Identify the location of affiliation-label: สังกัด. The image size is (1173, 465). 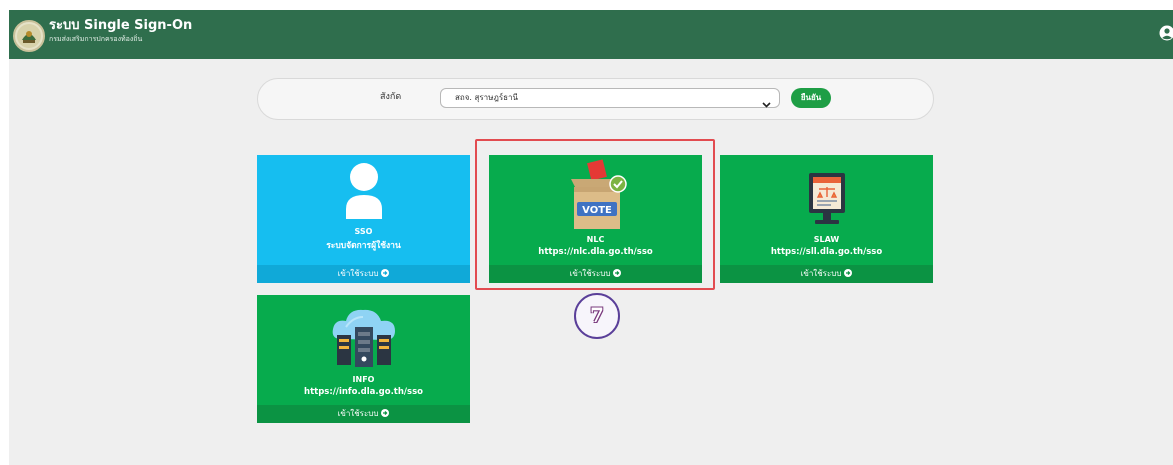
(391, 97).